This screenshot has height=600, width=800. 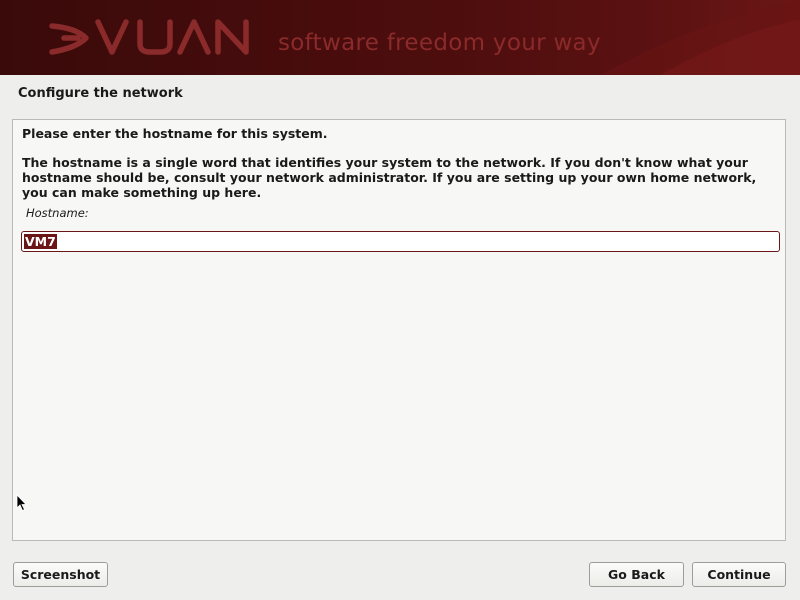 I want to click on header-banner: software freedom your way, so click(x=400, y=37).